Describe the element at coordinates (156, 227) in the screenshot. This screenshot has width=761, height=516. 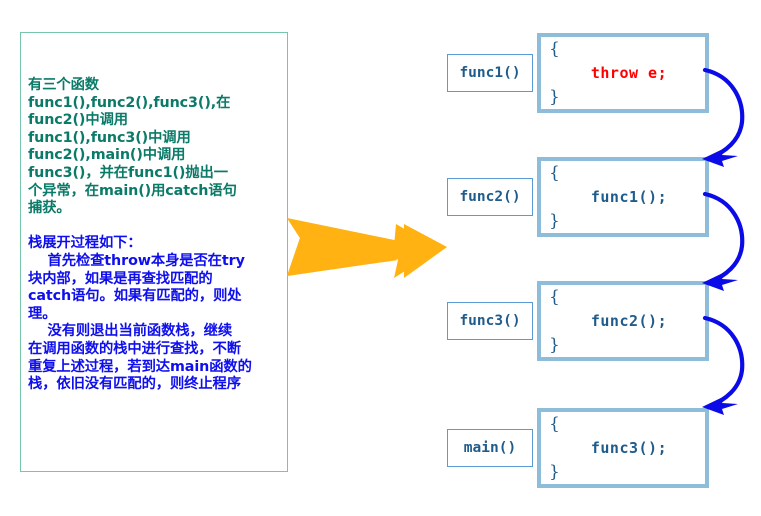
I see `notes-paragraph-spacer` at that location.